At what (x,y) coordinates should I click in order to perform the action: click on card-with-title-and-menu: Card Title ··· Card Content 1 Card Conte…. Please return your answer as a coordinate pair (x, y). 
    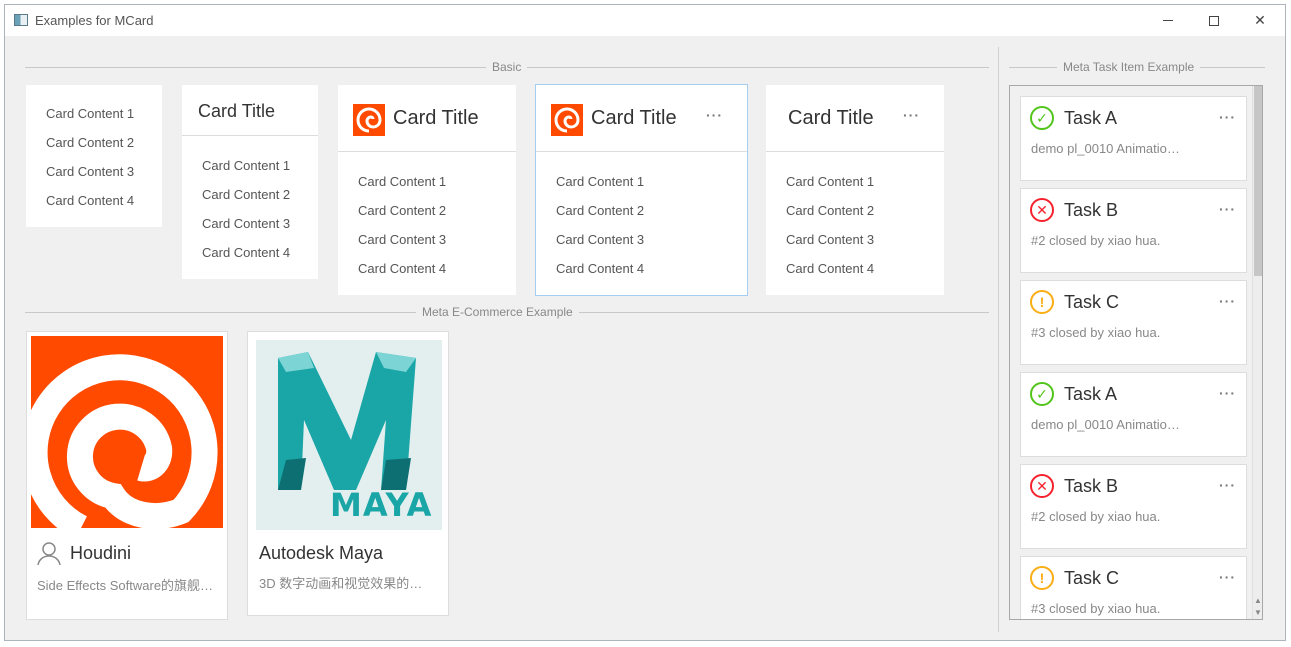
    Looking at the image, I should click on (855, 190).